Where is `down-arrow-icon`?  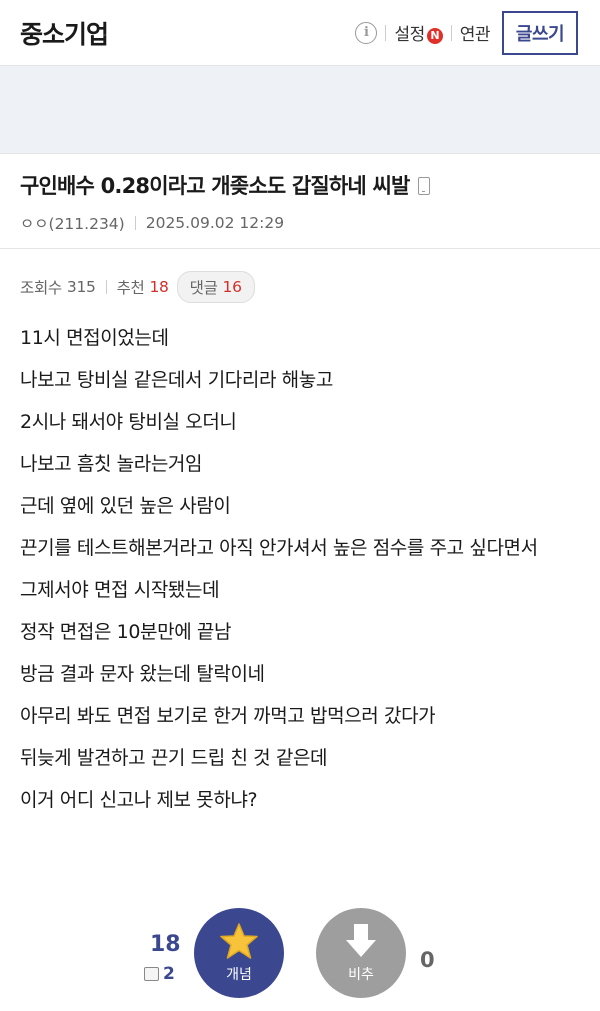 down-arrow-icon is located at coordinates (361, 940).